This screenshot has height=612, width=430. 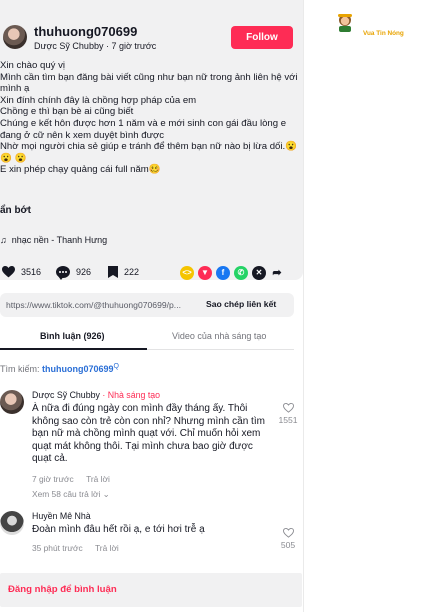 I want to click on share-icons: <> ▼ f ✆ ✕ ➦, so click(x=234, y=273).